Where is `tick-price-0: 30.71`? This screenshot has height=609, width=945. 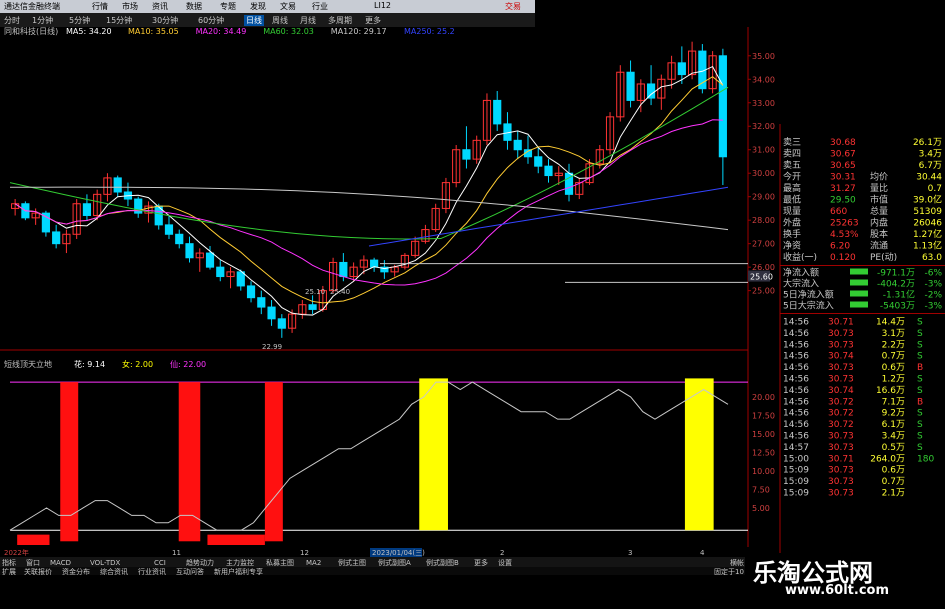 tick-price-0: 30.71 is located at coordinates (841, 323).